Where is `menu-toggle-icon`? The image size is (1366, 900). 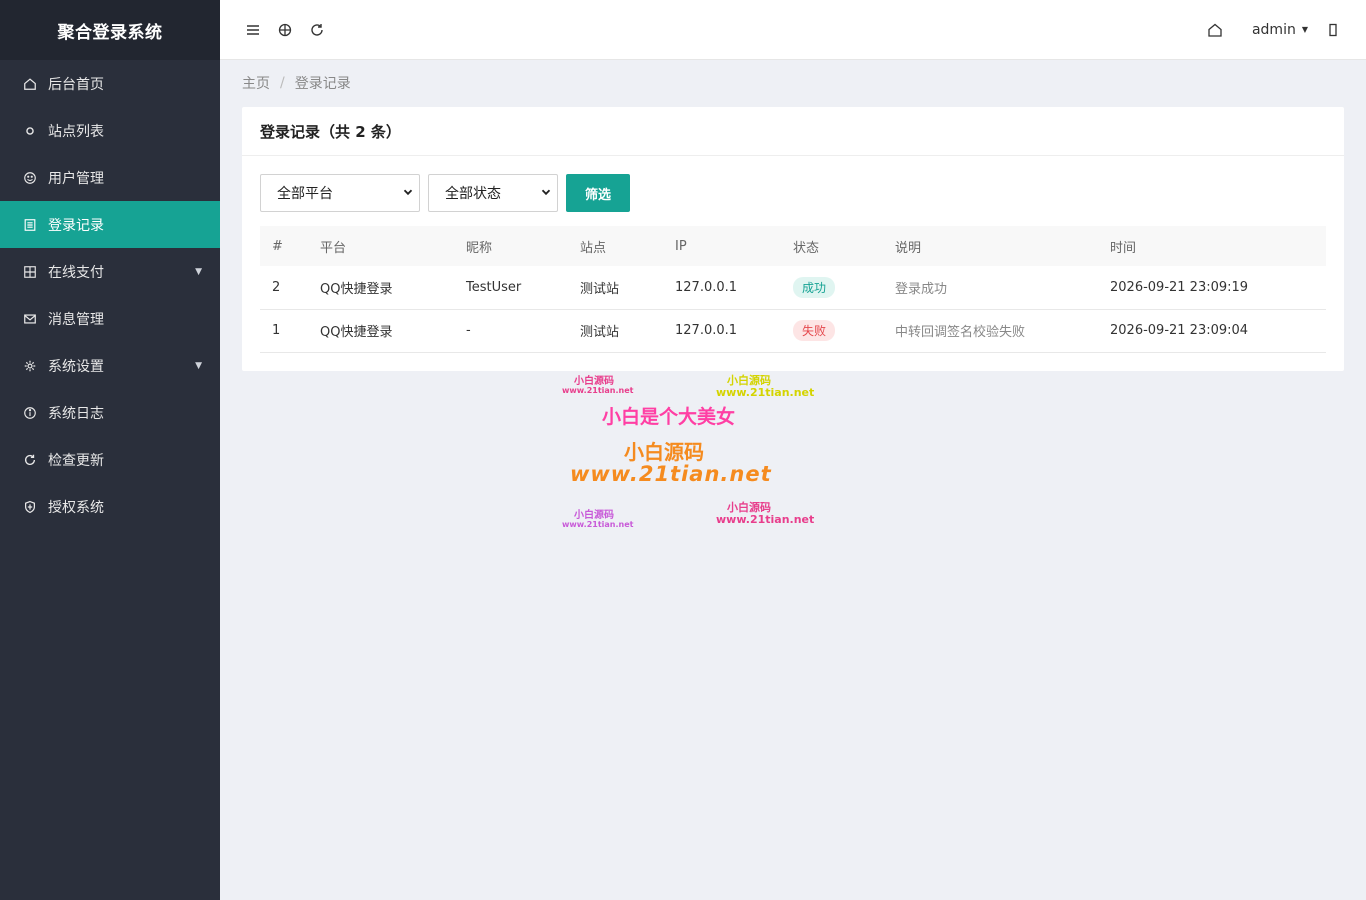
menu-toggle-icon is located at coordinates (253, 30).